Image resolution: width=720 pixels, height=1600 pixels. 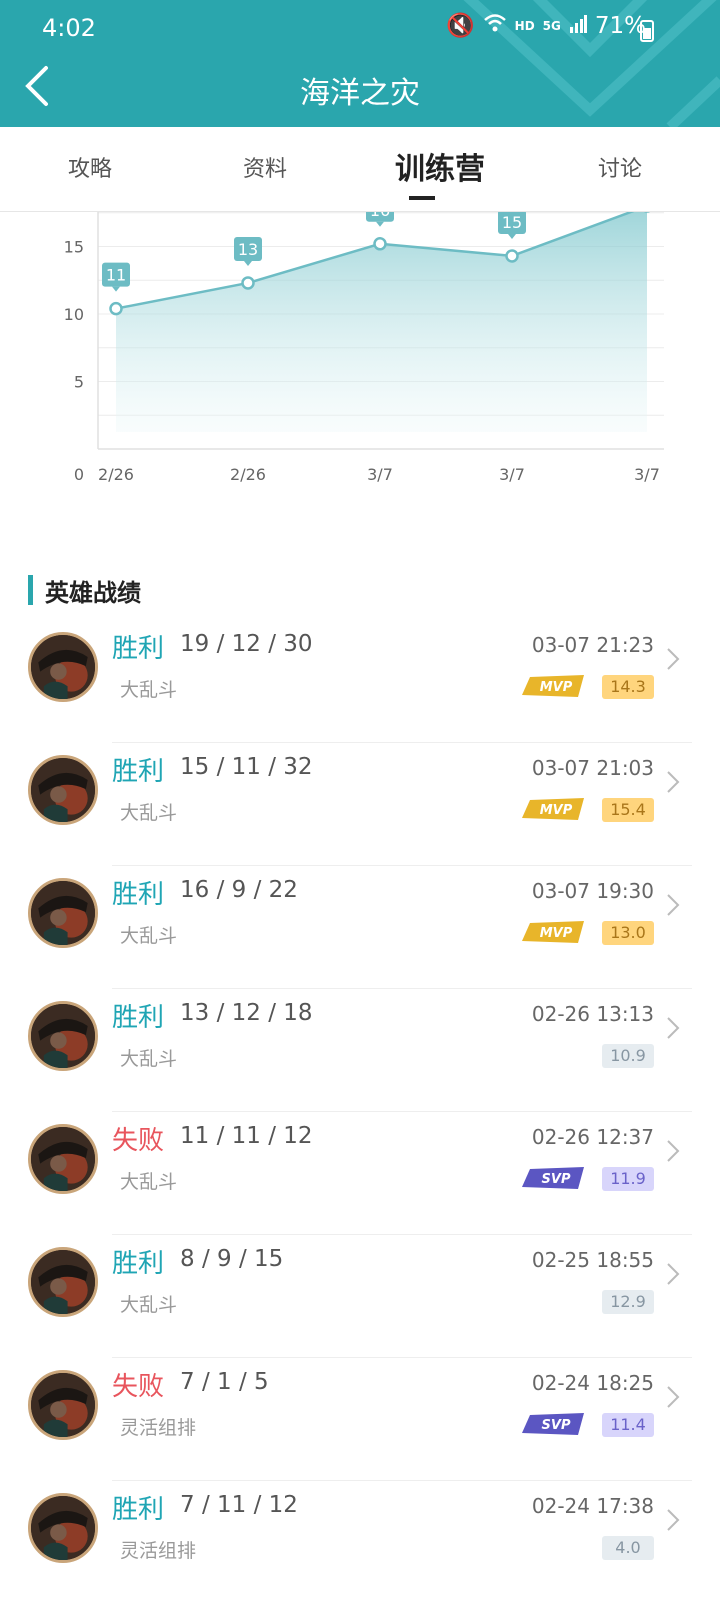 I want to click on kda: 7 / 1 / 5, so click(x=224, y=1382).